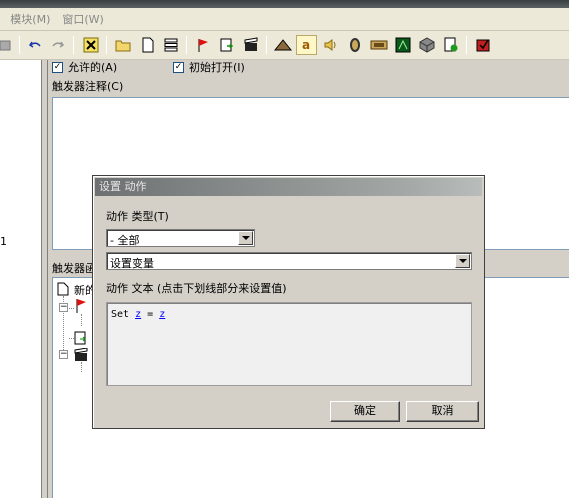 The image size is (569, 498). I want to click on trigger-list-pane: 1, so click(21, 279).